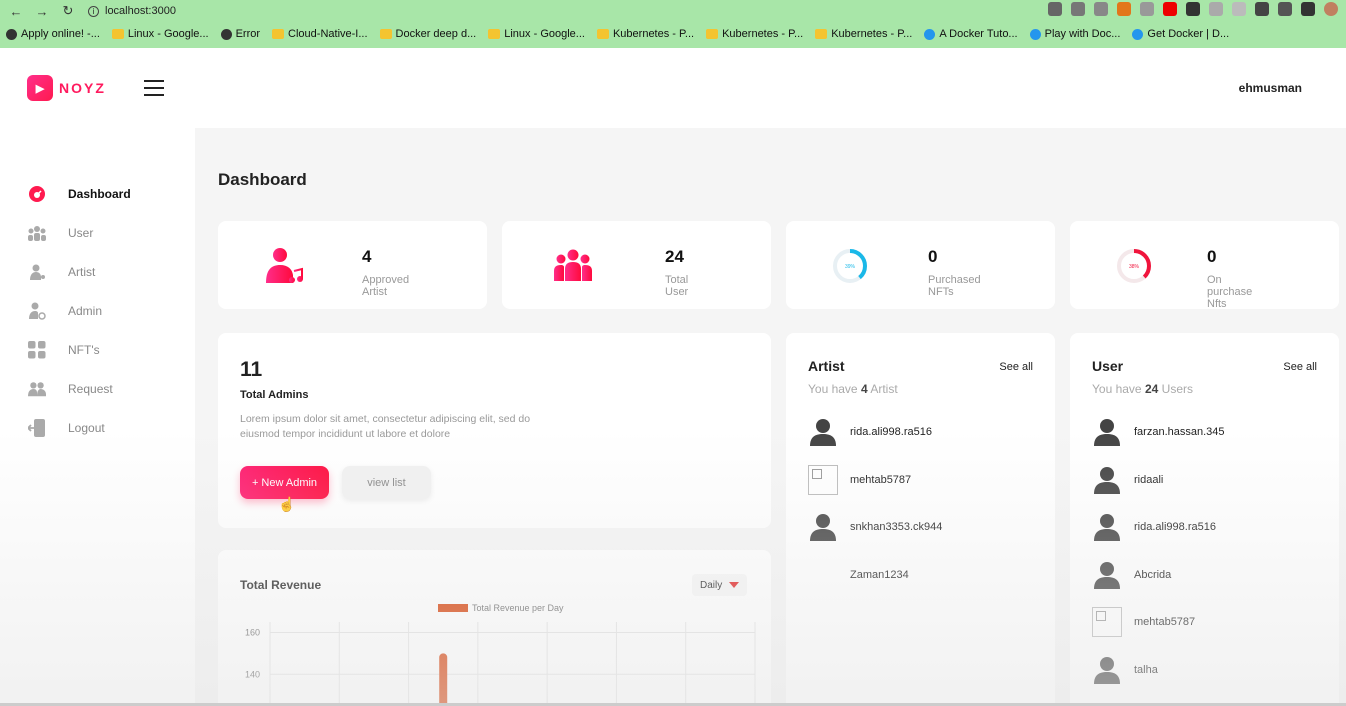 The image size is (1346, 706). I want to click on progress-ring-icon: 39%, so click(850, 266).